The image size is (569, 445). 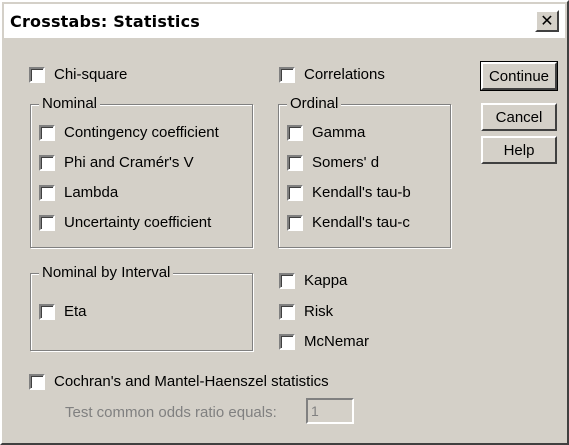 What do you see at coordinates (319, 311) in the screenshot?
I see `risk-label: Risk` at bounding box center [319, 311].